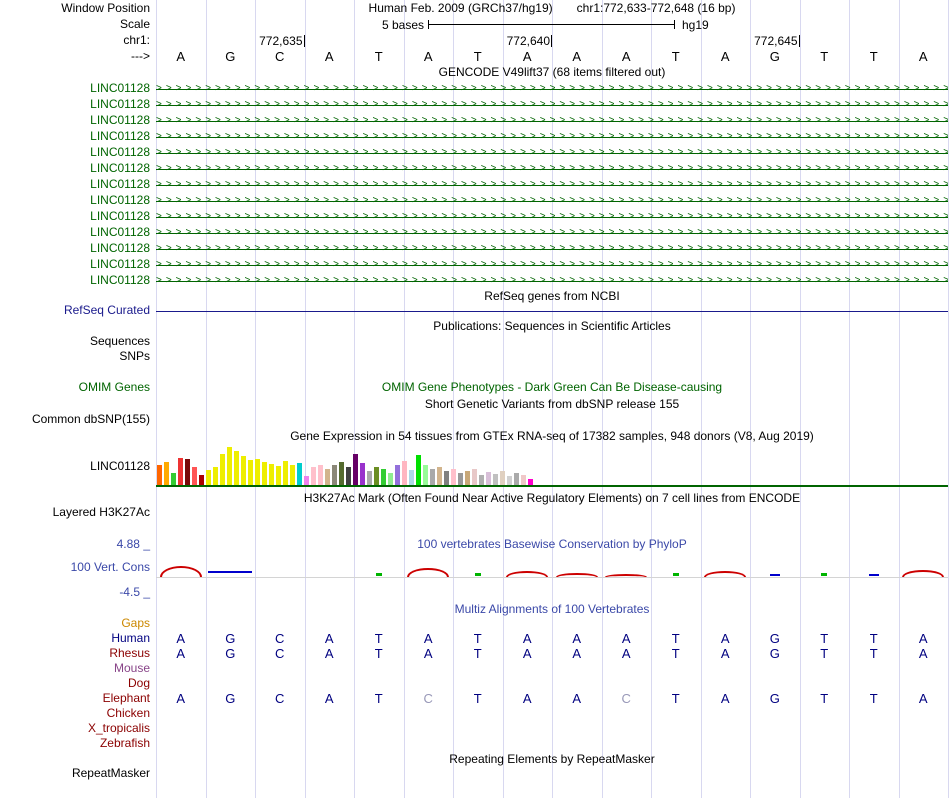 The height and width of the screenshot is (798, 950). What do you see at coordinates (75, 466) in the screenshot?
I see `gtex-gene-label: LINC01128` at bounding box center [75, 466].